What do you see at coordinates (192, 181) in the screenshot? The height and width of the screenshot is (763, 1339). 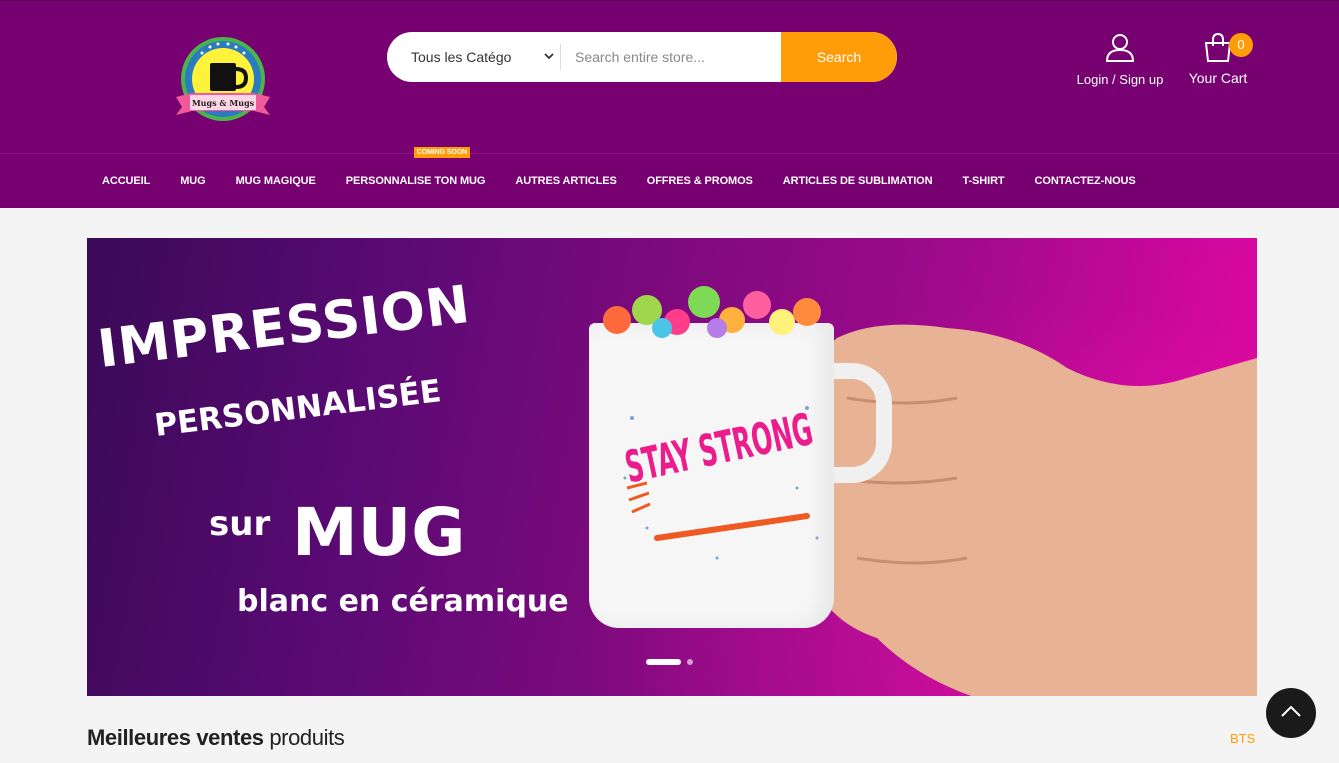 I see `nav-item-mug: MUG` at bounding box center [192, 181].